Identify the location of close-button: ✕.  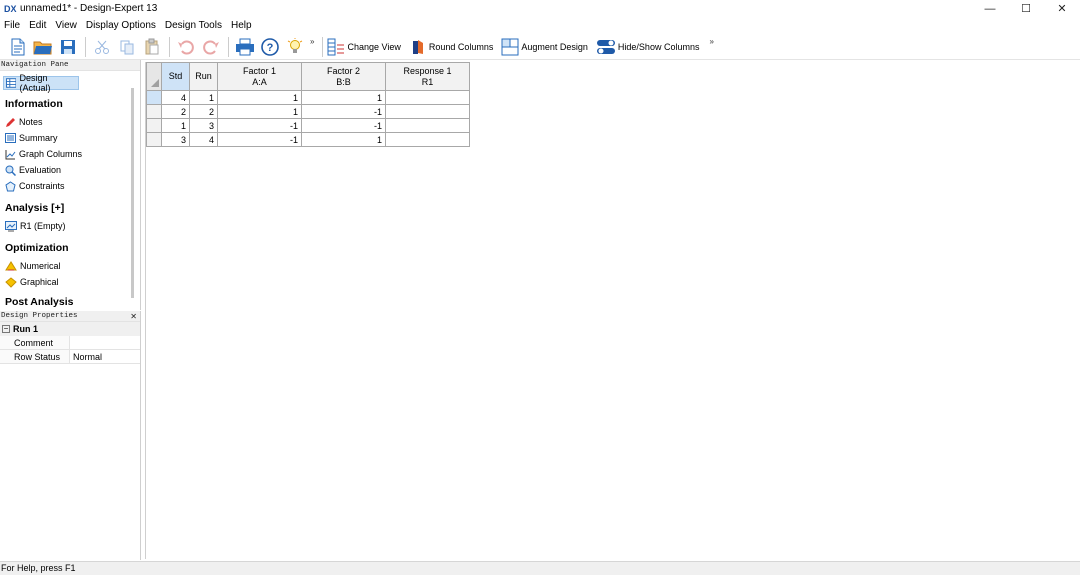
(1062, 8).